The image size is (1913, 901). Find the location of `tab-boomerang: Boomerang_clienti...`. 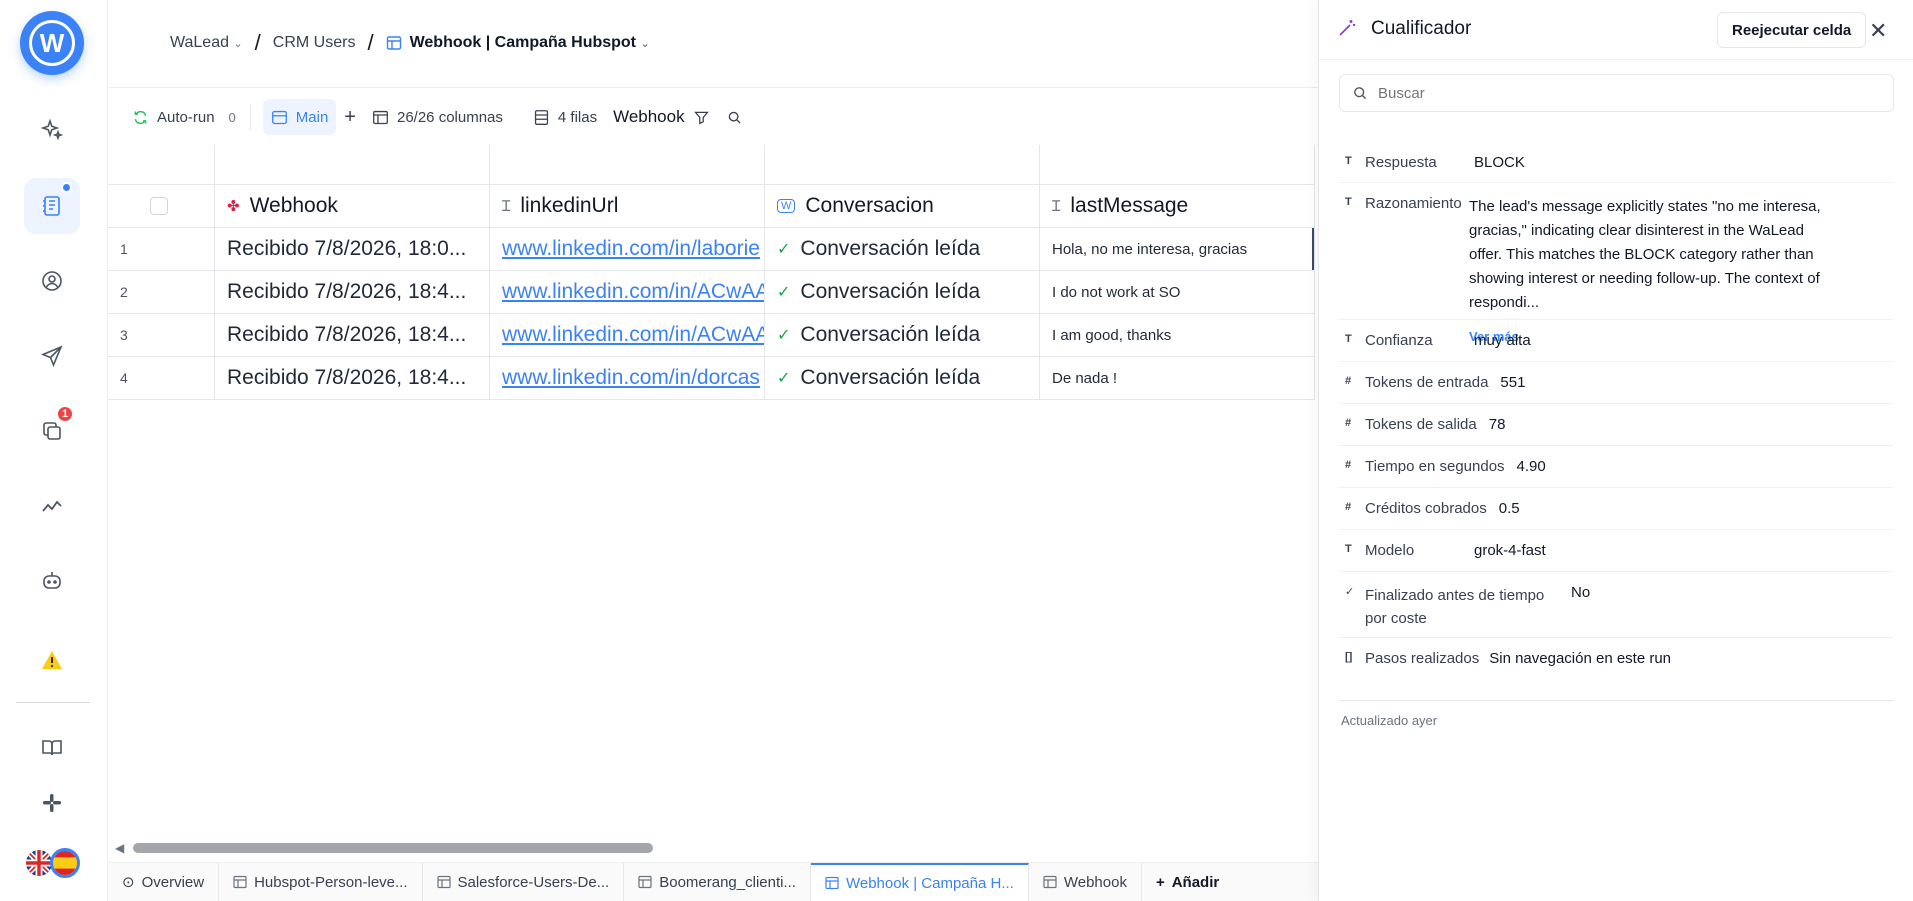

tab-boomerang: Boomerang_clienti... is located at coordinates (717, 881).